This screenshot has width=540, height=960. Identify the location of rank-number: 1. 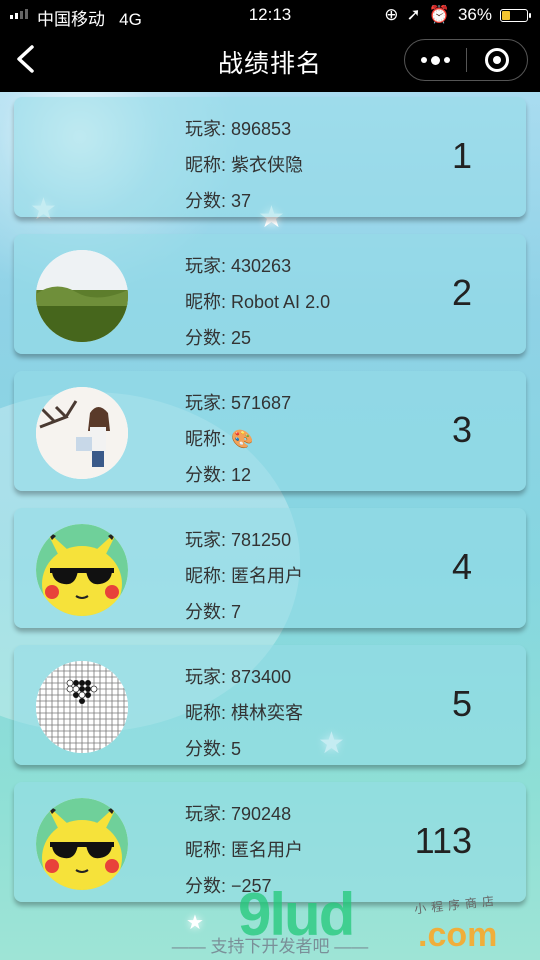
(461, 155).